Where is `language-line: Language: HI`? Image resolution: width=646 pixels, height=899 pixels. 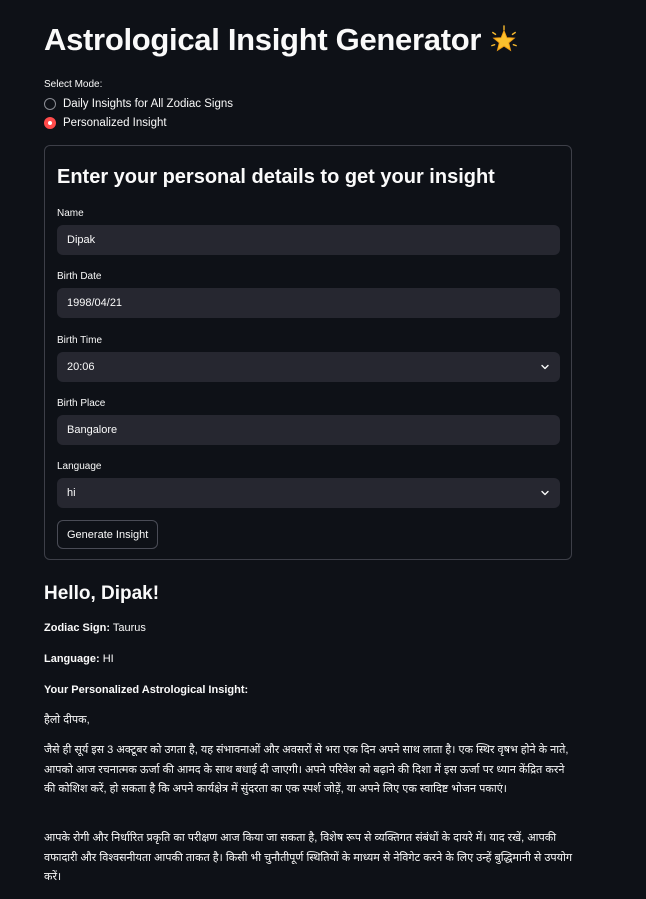 language-line: Language: HI is located at coordinates (79, 659).